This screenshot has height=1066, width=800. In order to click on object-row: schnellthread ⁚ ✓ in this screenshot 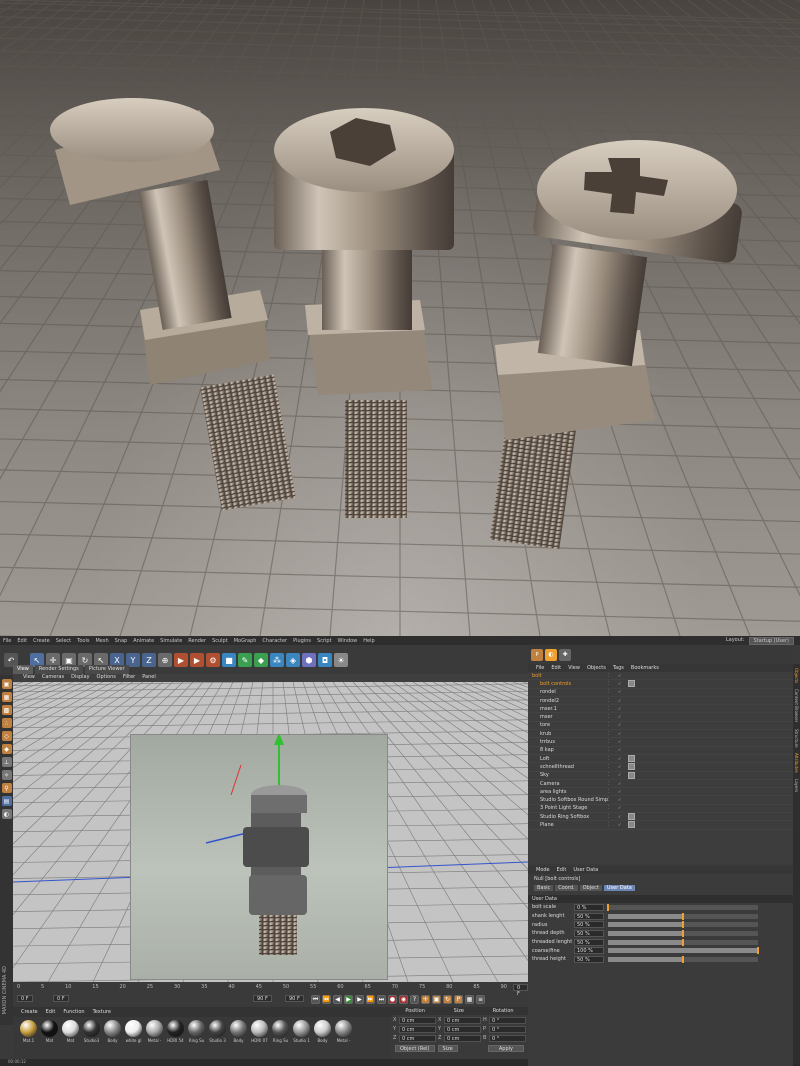, I will do `click(660, 767)`.